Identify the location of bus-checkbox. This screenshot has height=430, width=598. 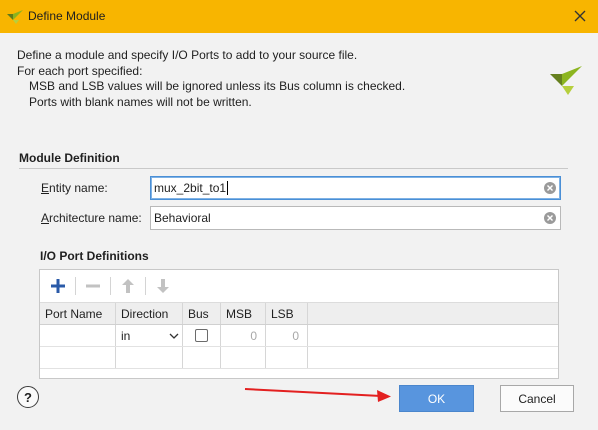
(201, 335).